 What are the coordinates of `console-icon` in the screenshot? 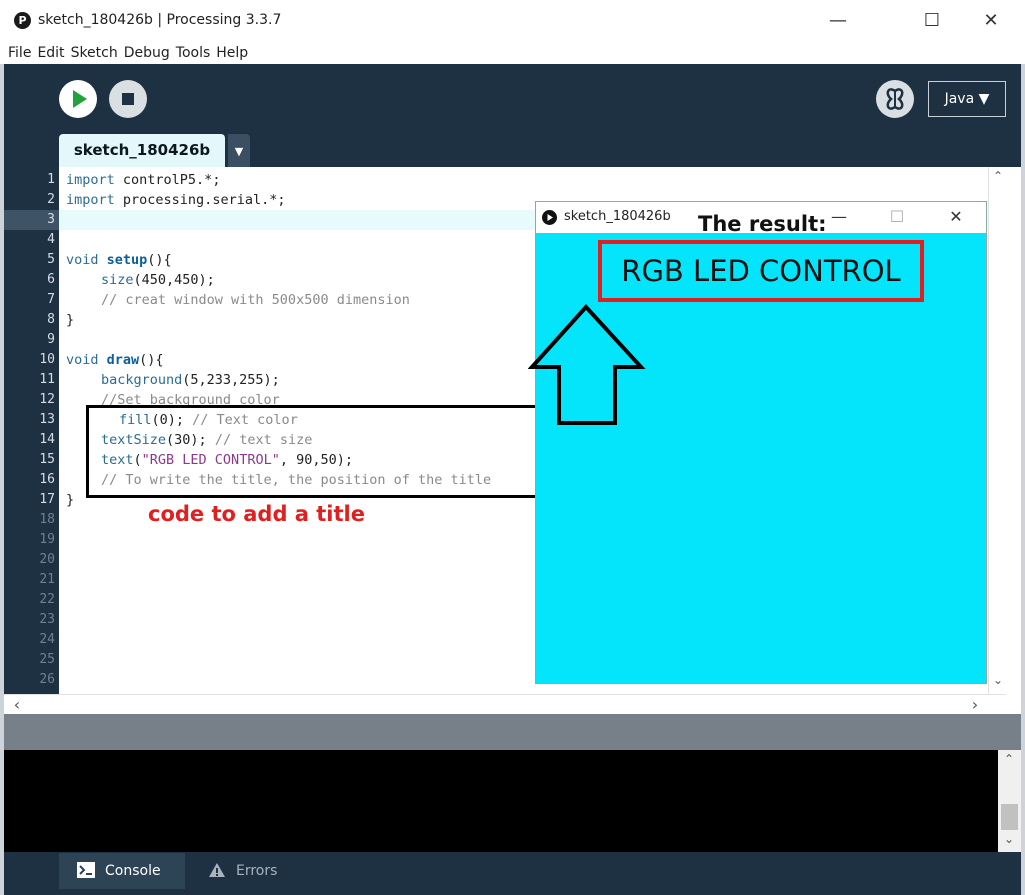 It's located at (86, 870).